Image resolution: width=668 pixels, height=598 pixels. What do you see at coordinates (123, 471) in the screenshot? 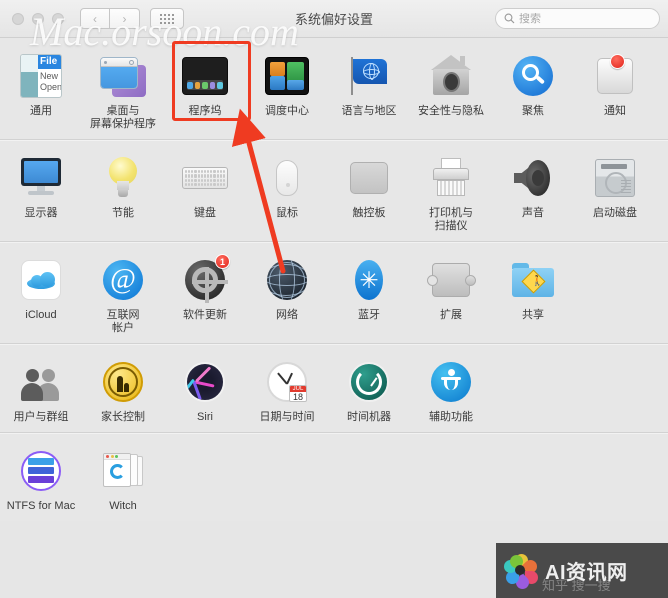
I see `witch-icon` at bounding box center [123, 471].